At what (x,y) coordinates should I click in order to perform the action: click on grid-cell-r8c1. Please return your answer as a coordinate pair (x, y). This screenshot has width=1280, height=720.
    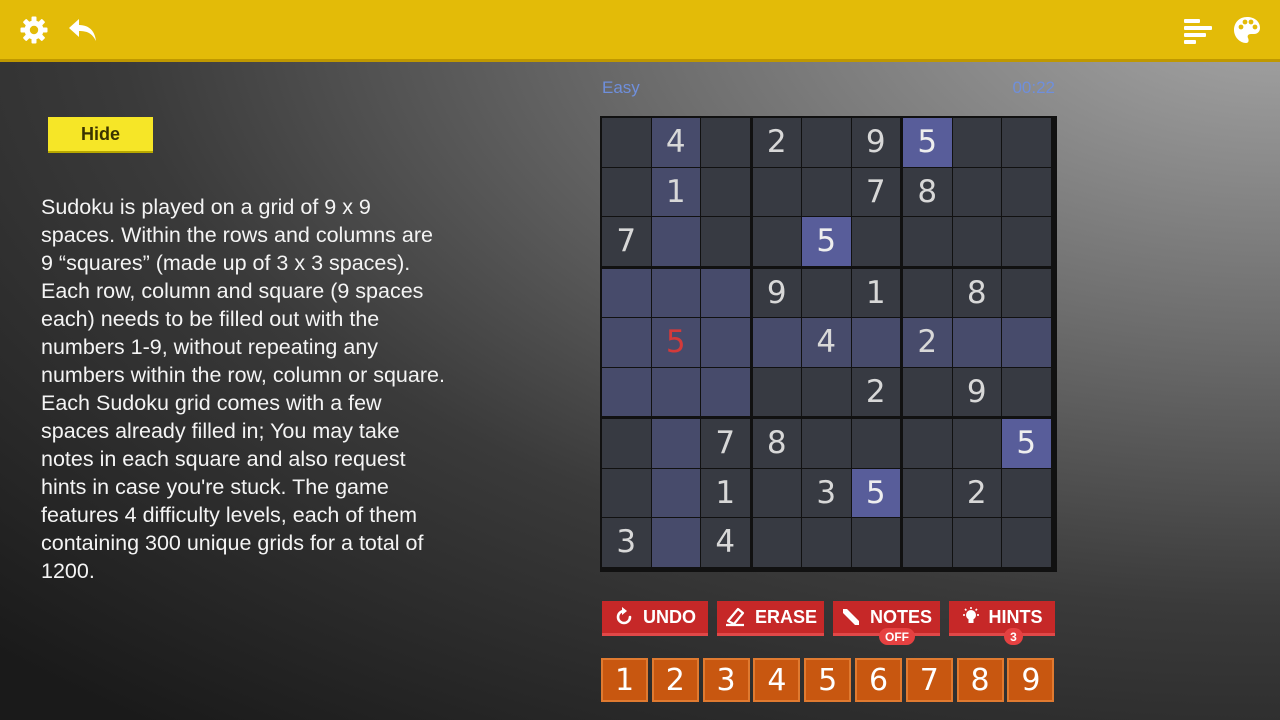
    Looking at the image, I should click on (626, 492).